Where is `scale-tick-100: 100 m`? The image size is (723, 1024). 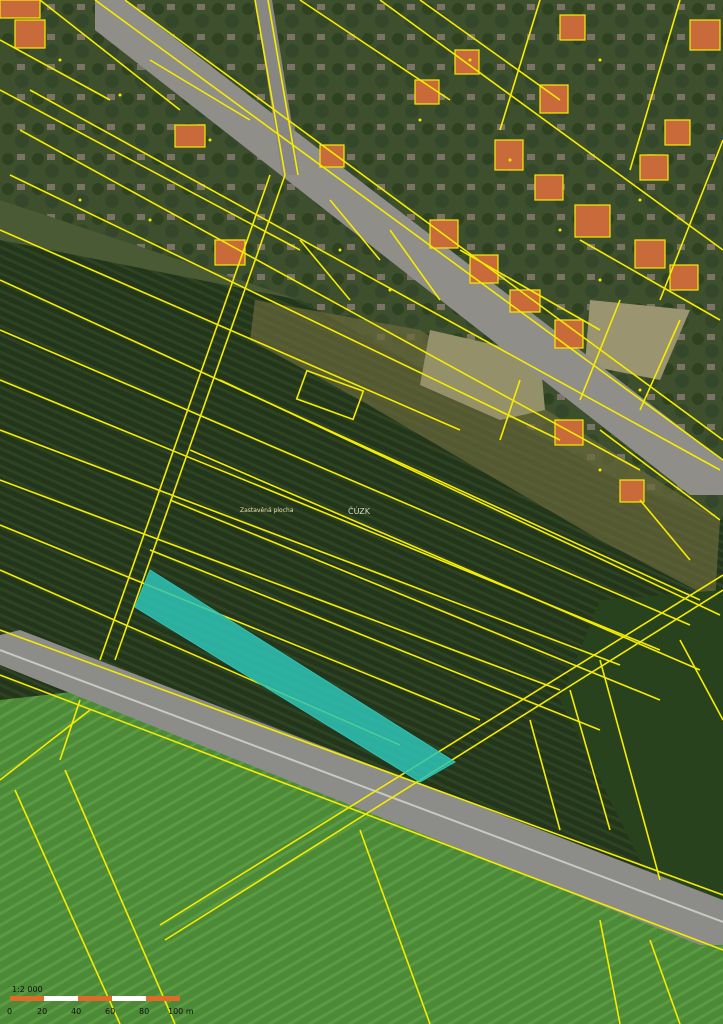
scale-tick-100: 100 m is located at coordinates (181, 1011).